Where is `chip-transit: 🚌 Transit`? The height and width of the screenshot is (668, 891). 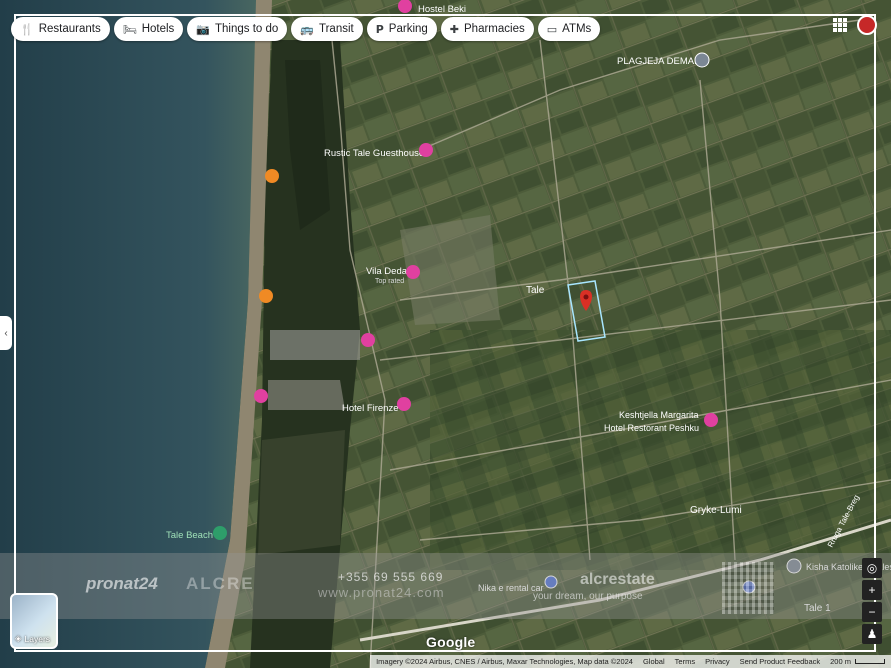
chip-transit: 🚌 Transit is located at coordinates (327, 29).